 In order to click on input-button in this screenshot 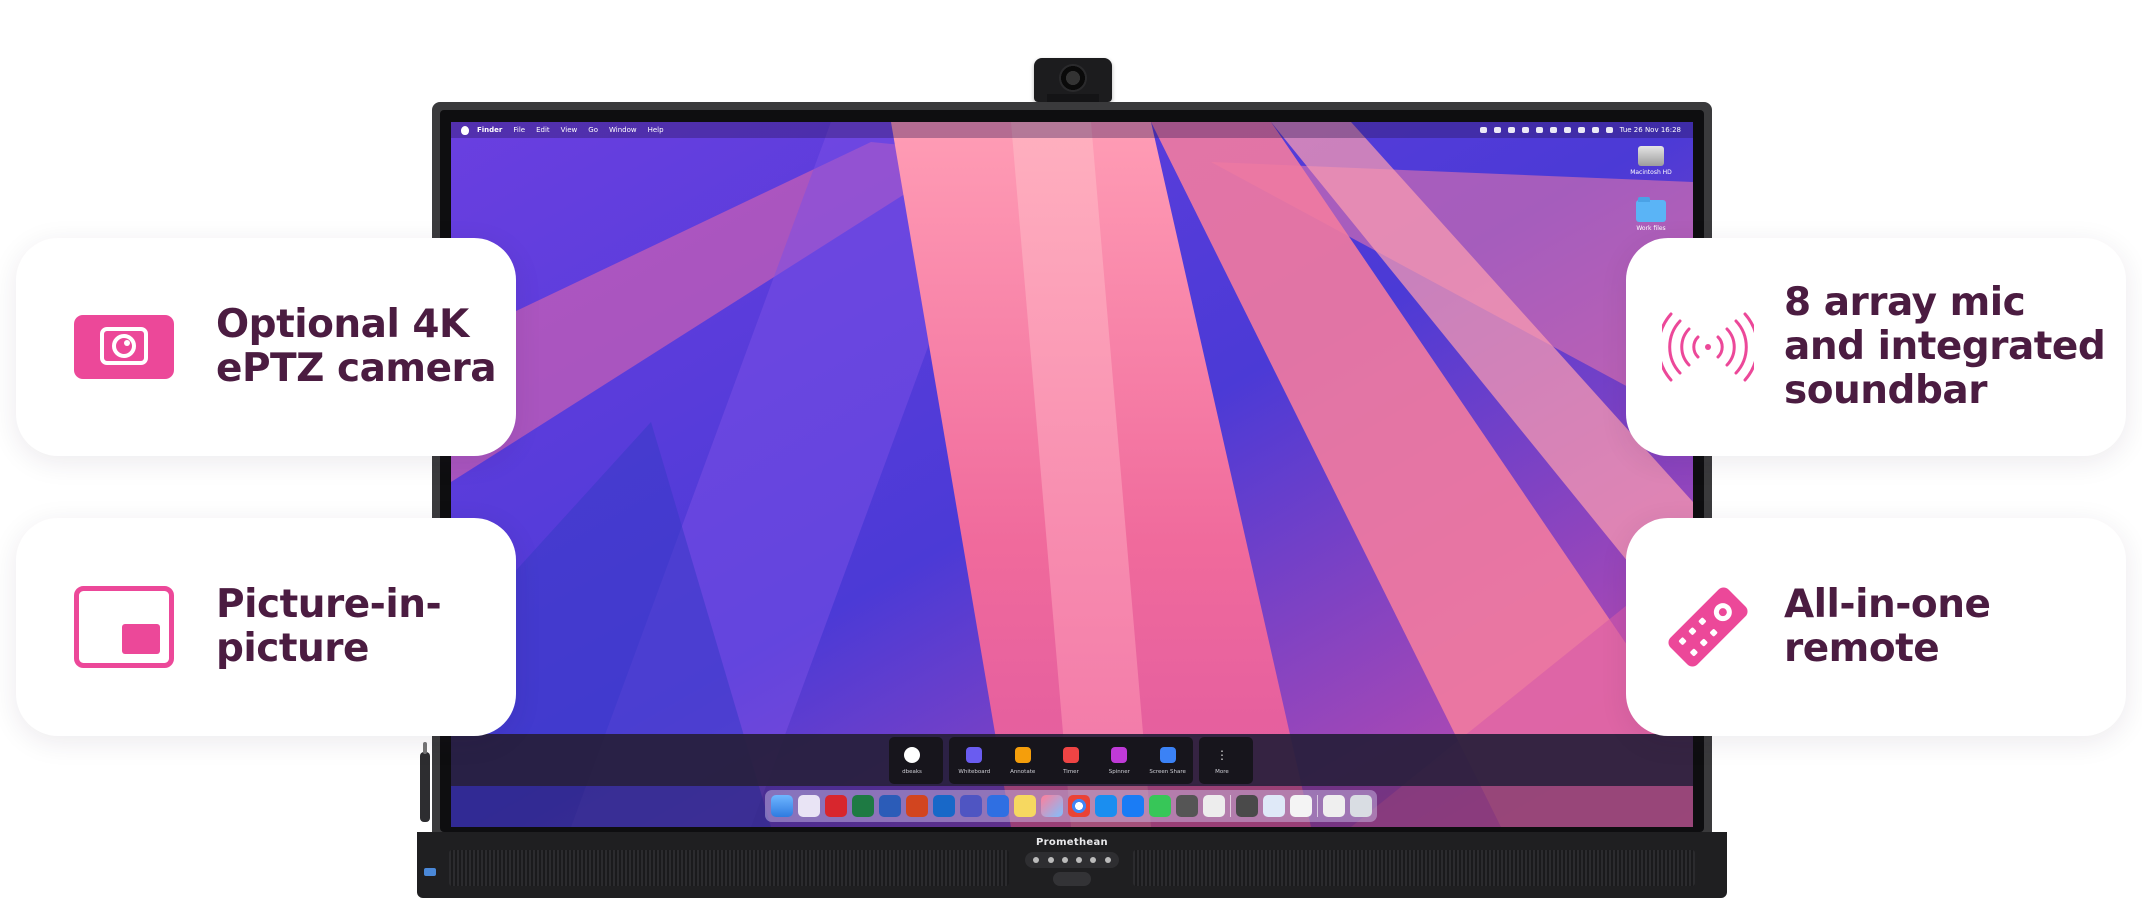, I will do `click(1050, 860)`.